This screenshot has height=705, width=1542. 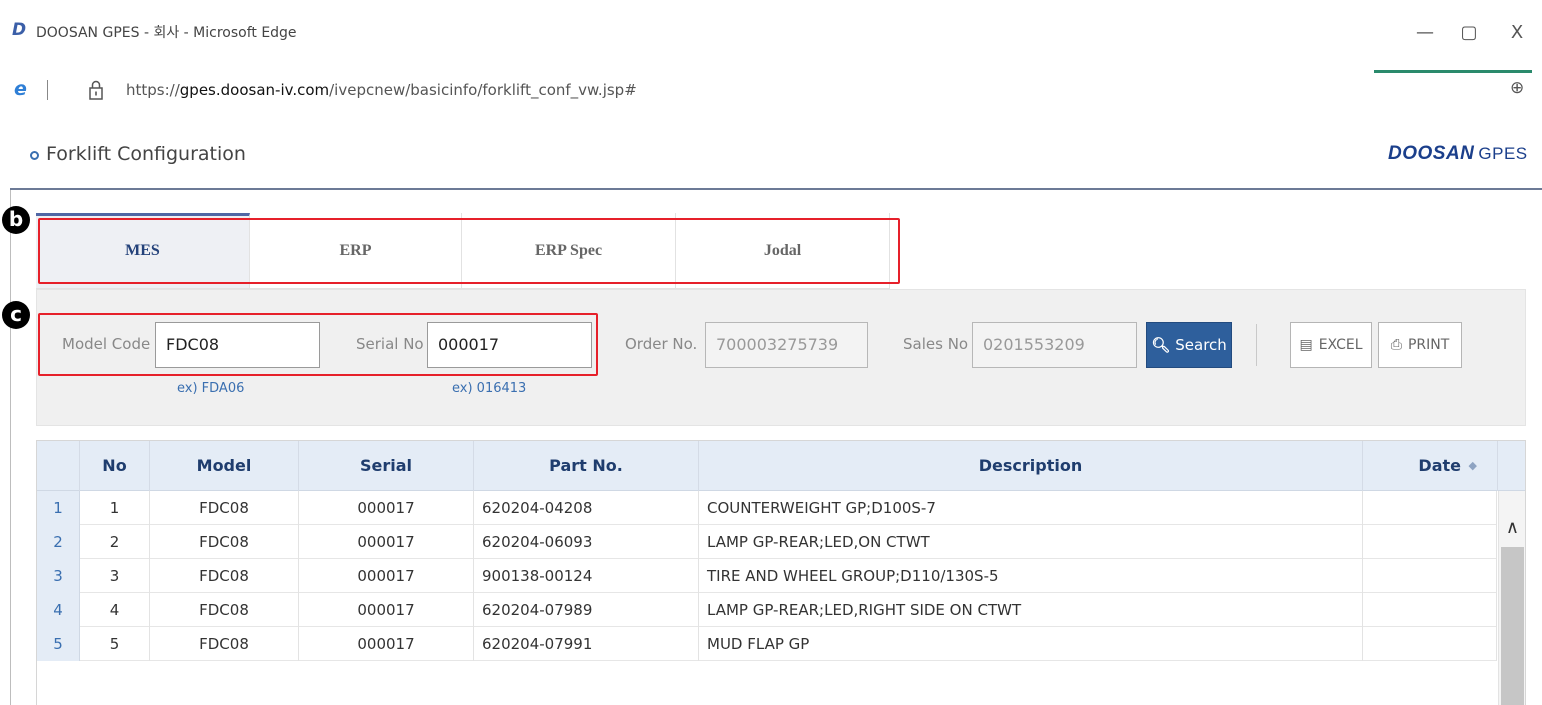 What do you see at coordinates (469, 251) in the screenshot?
I see `tabs-highlight-box` at bounding box center [469, 251].